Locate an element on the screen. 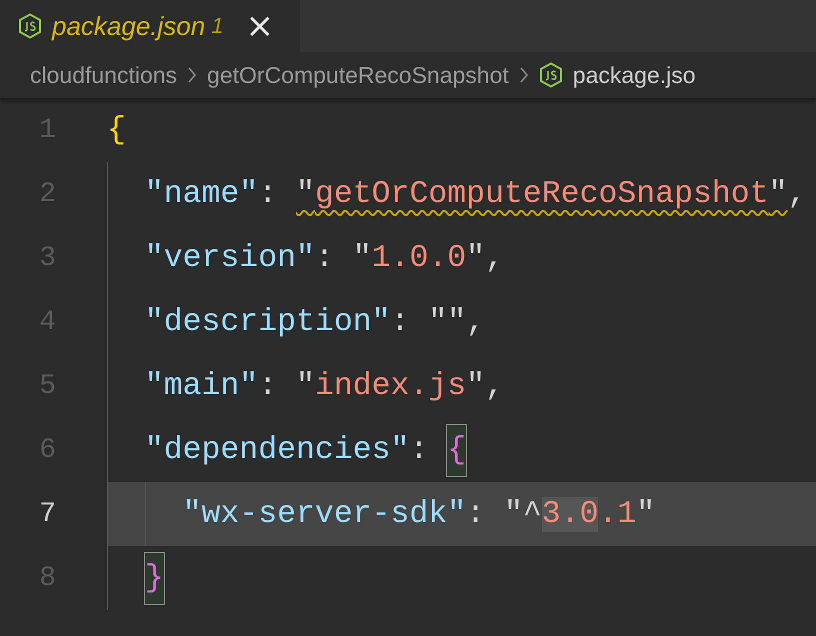  editor-tab: package.json 1 × is located at coordinates (150, 26).